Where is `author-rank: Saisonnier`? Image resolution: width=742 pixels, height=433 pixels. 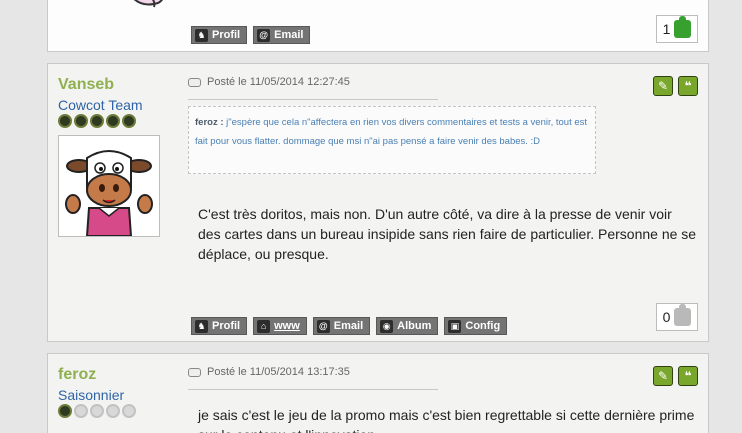 author-rank: Saisonnier is located at coordinates (91, 395).